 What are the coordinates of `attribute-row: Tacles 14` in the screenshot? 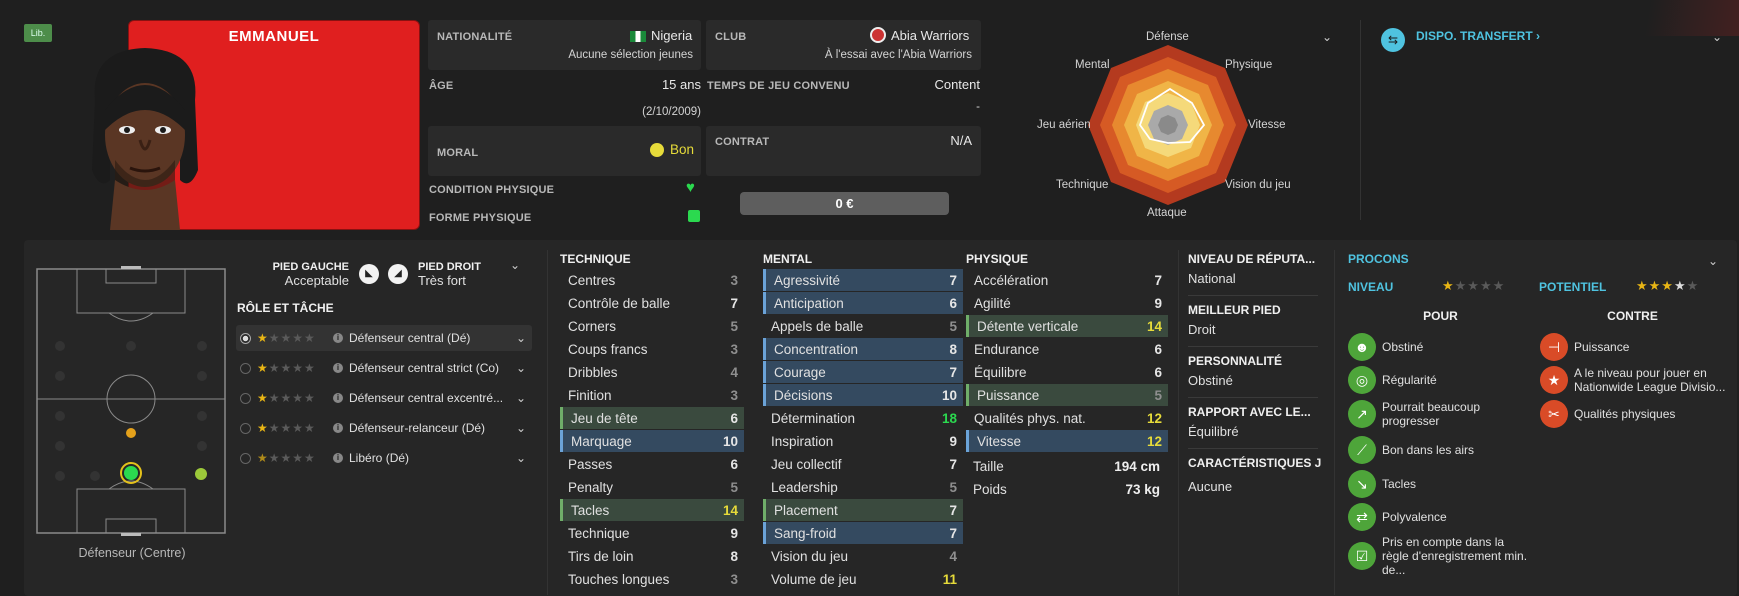 It's located at (652, 510).